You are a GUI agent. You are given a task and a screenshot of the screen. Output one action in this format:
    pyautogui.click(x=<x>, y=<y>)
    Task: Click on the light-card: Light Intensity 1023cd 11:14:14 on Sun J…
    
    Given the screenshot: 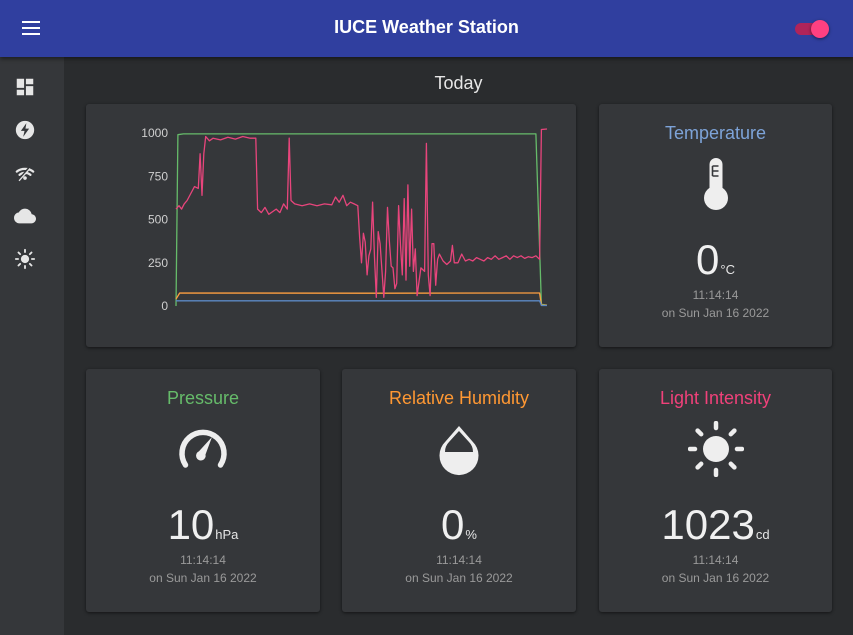 What is the action you would take?
    pyautogui.click(x=715, y=490)
    